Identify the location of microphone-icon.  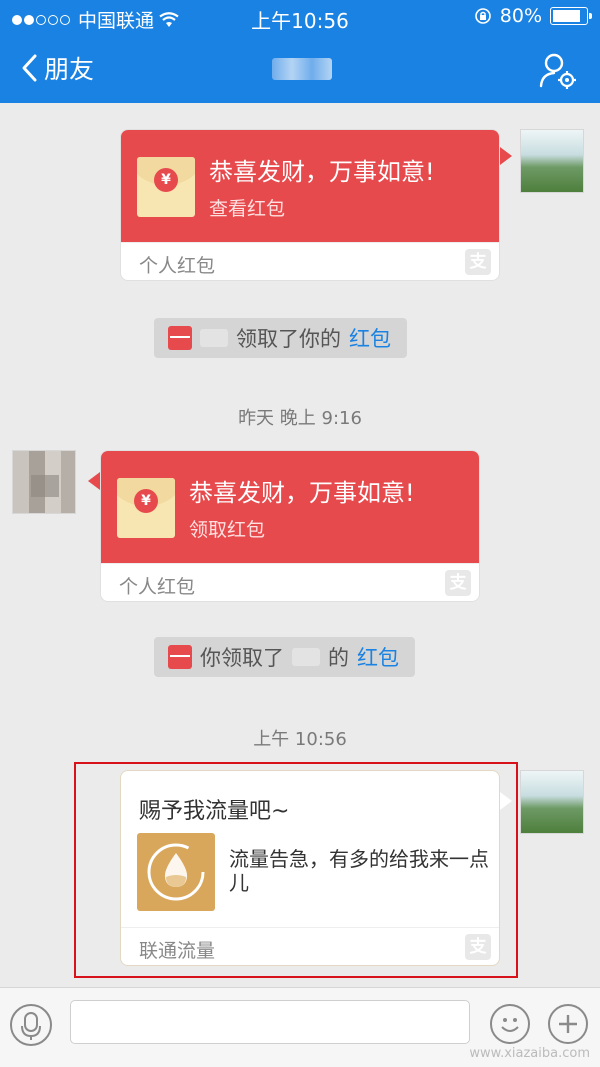
(31, 1026).